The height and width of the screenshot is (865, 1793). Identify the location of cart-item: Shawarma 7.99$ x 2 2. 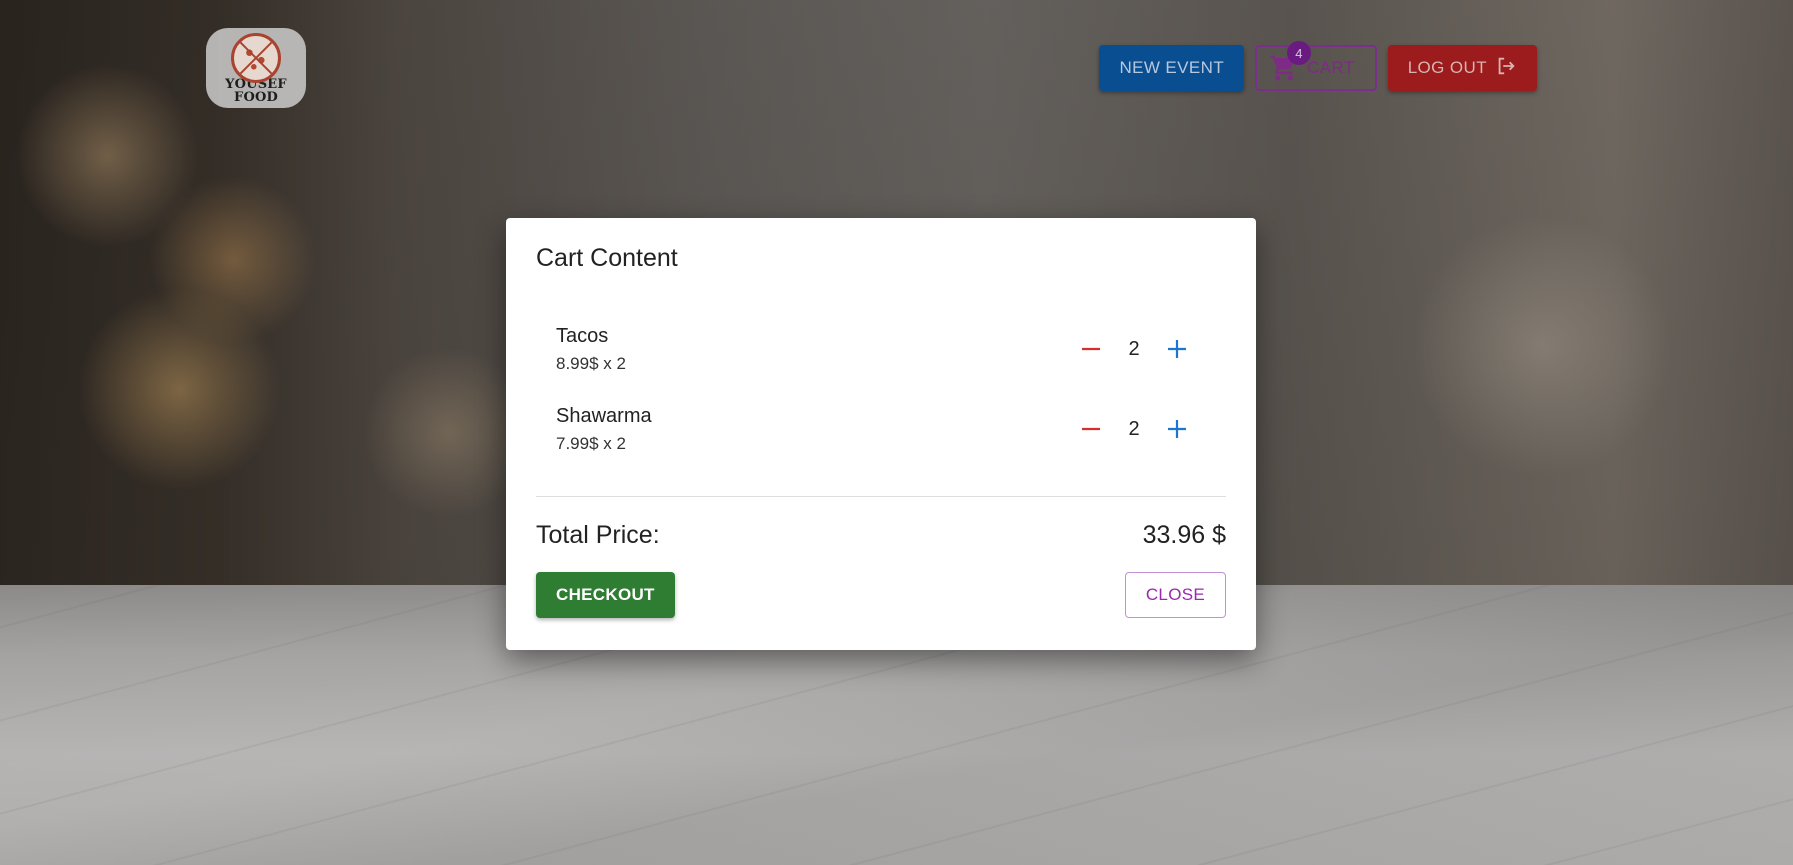
(881, 429).